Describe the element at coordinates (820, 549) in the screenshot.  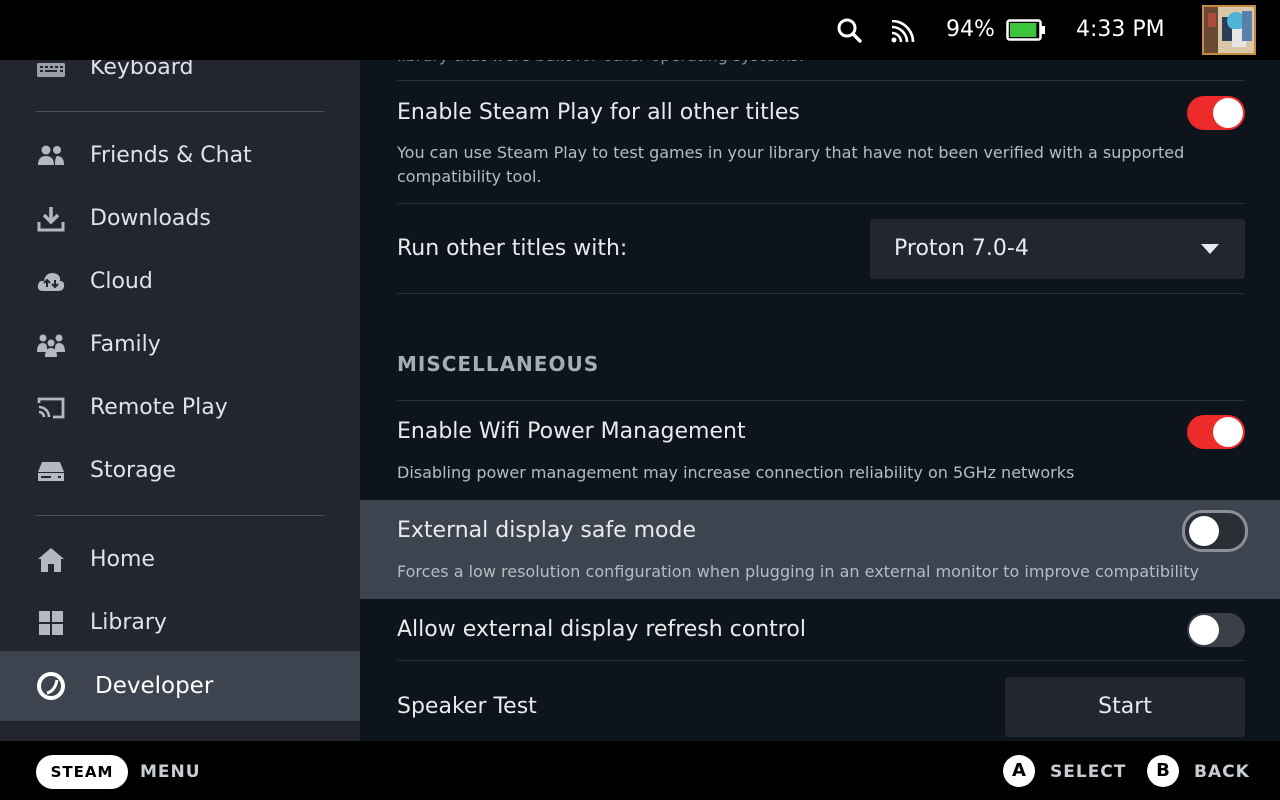
I see `focused-row` at that location.